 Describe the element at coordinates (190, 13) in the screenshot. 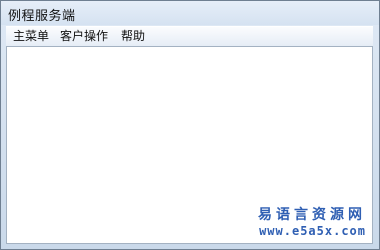

I see `title-bar: 例程服务端` at that location.